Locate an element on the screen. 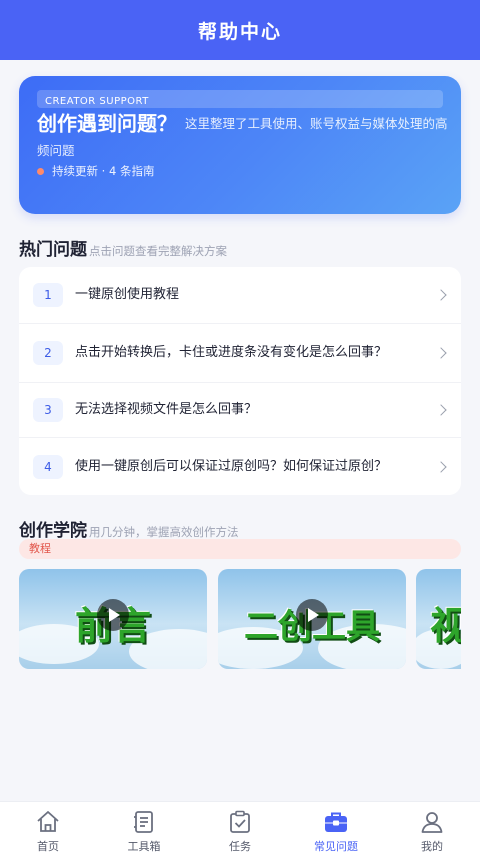 Image resolution: width=480 pixels, height=854 pixels. bottom-tab-bar: 首页 工具箱 任务 常见问题 我的 is located at coordinates (240, 827).